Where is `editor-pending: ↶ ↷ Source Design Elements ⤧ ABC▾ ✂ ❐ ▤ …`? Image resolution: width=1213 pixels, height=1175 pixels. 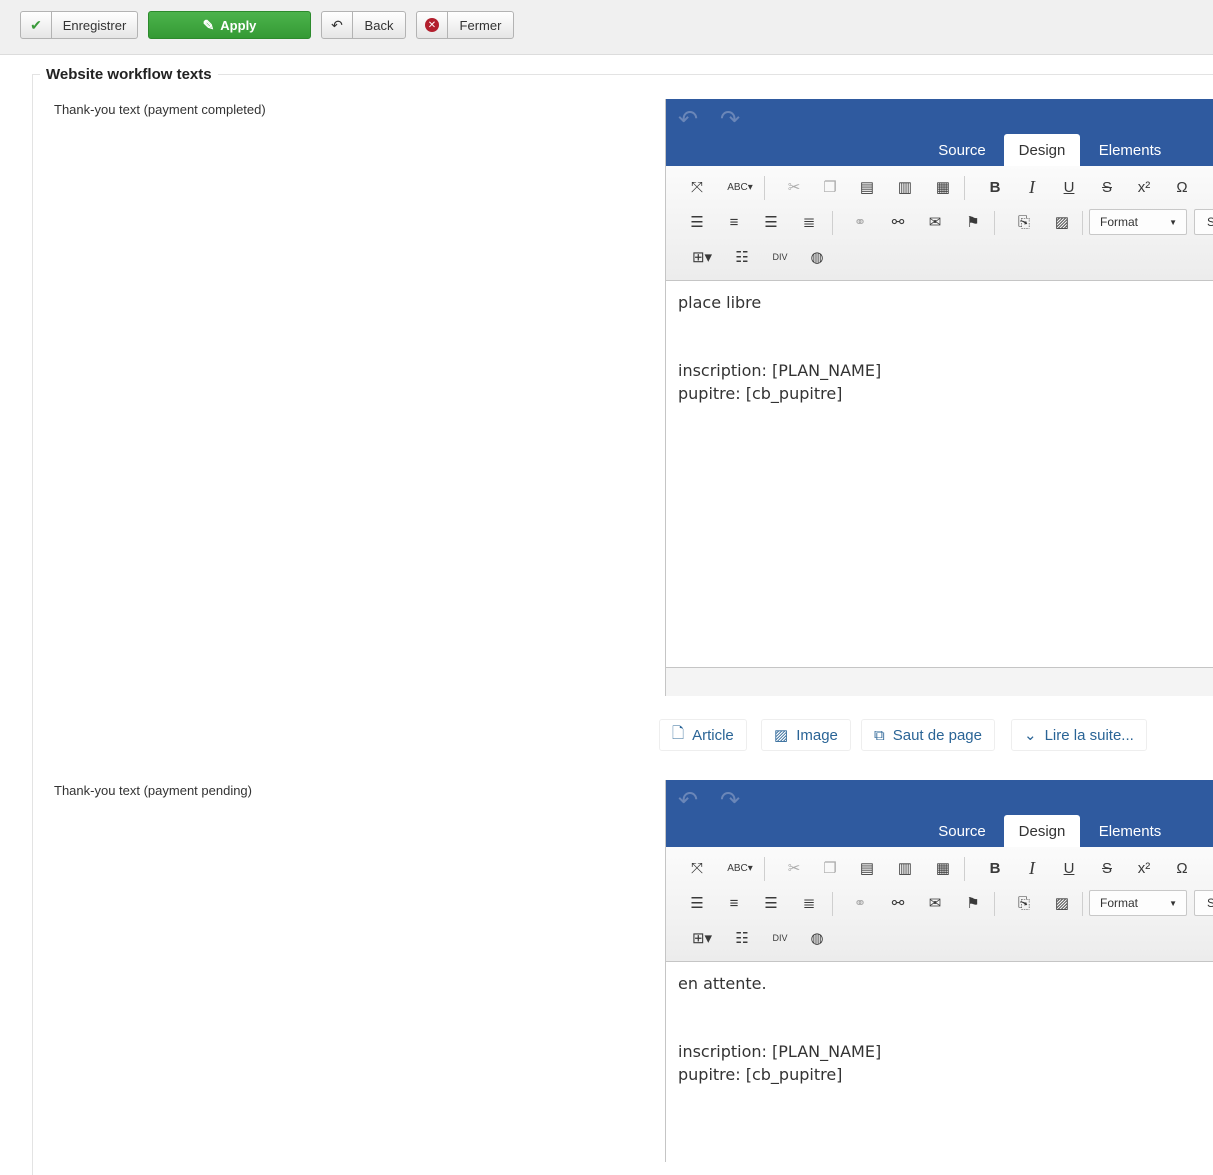
editor-pending: ↶ ↷ Source Design Elements ⤧ ABC▾ ✂ ❐ ▤ … is located at coordinates (939, 971).